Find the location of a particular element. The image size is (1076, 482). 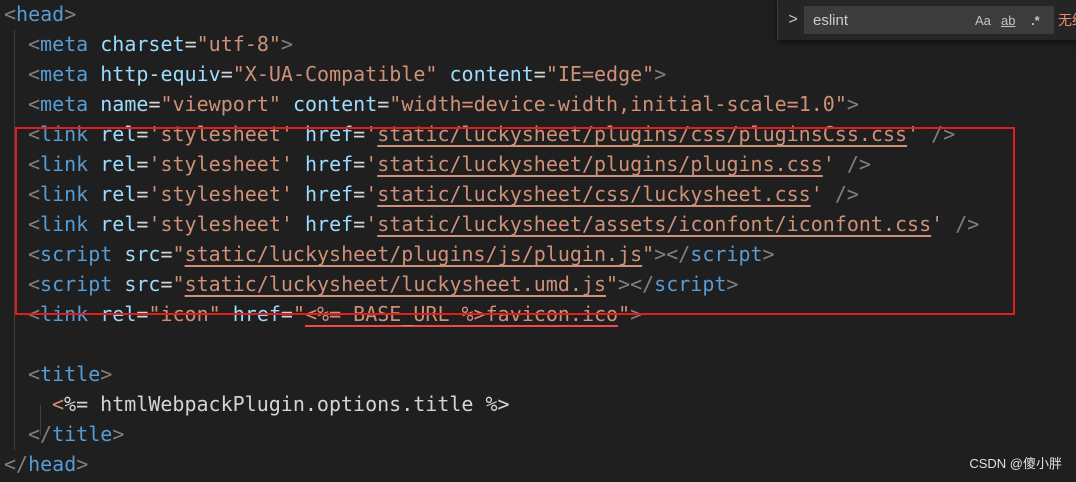

code-token: name is located at coordinates (124, 104).